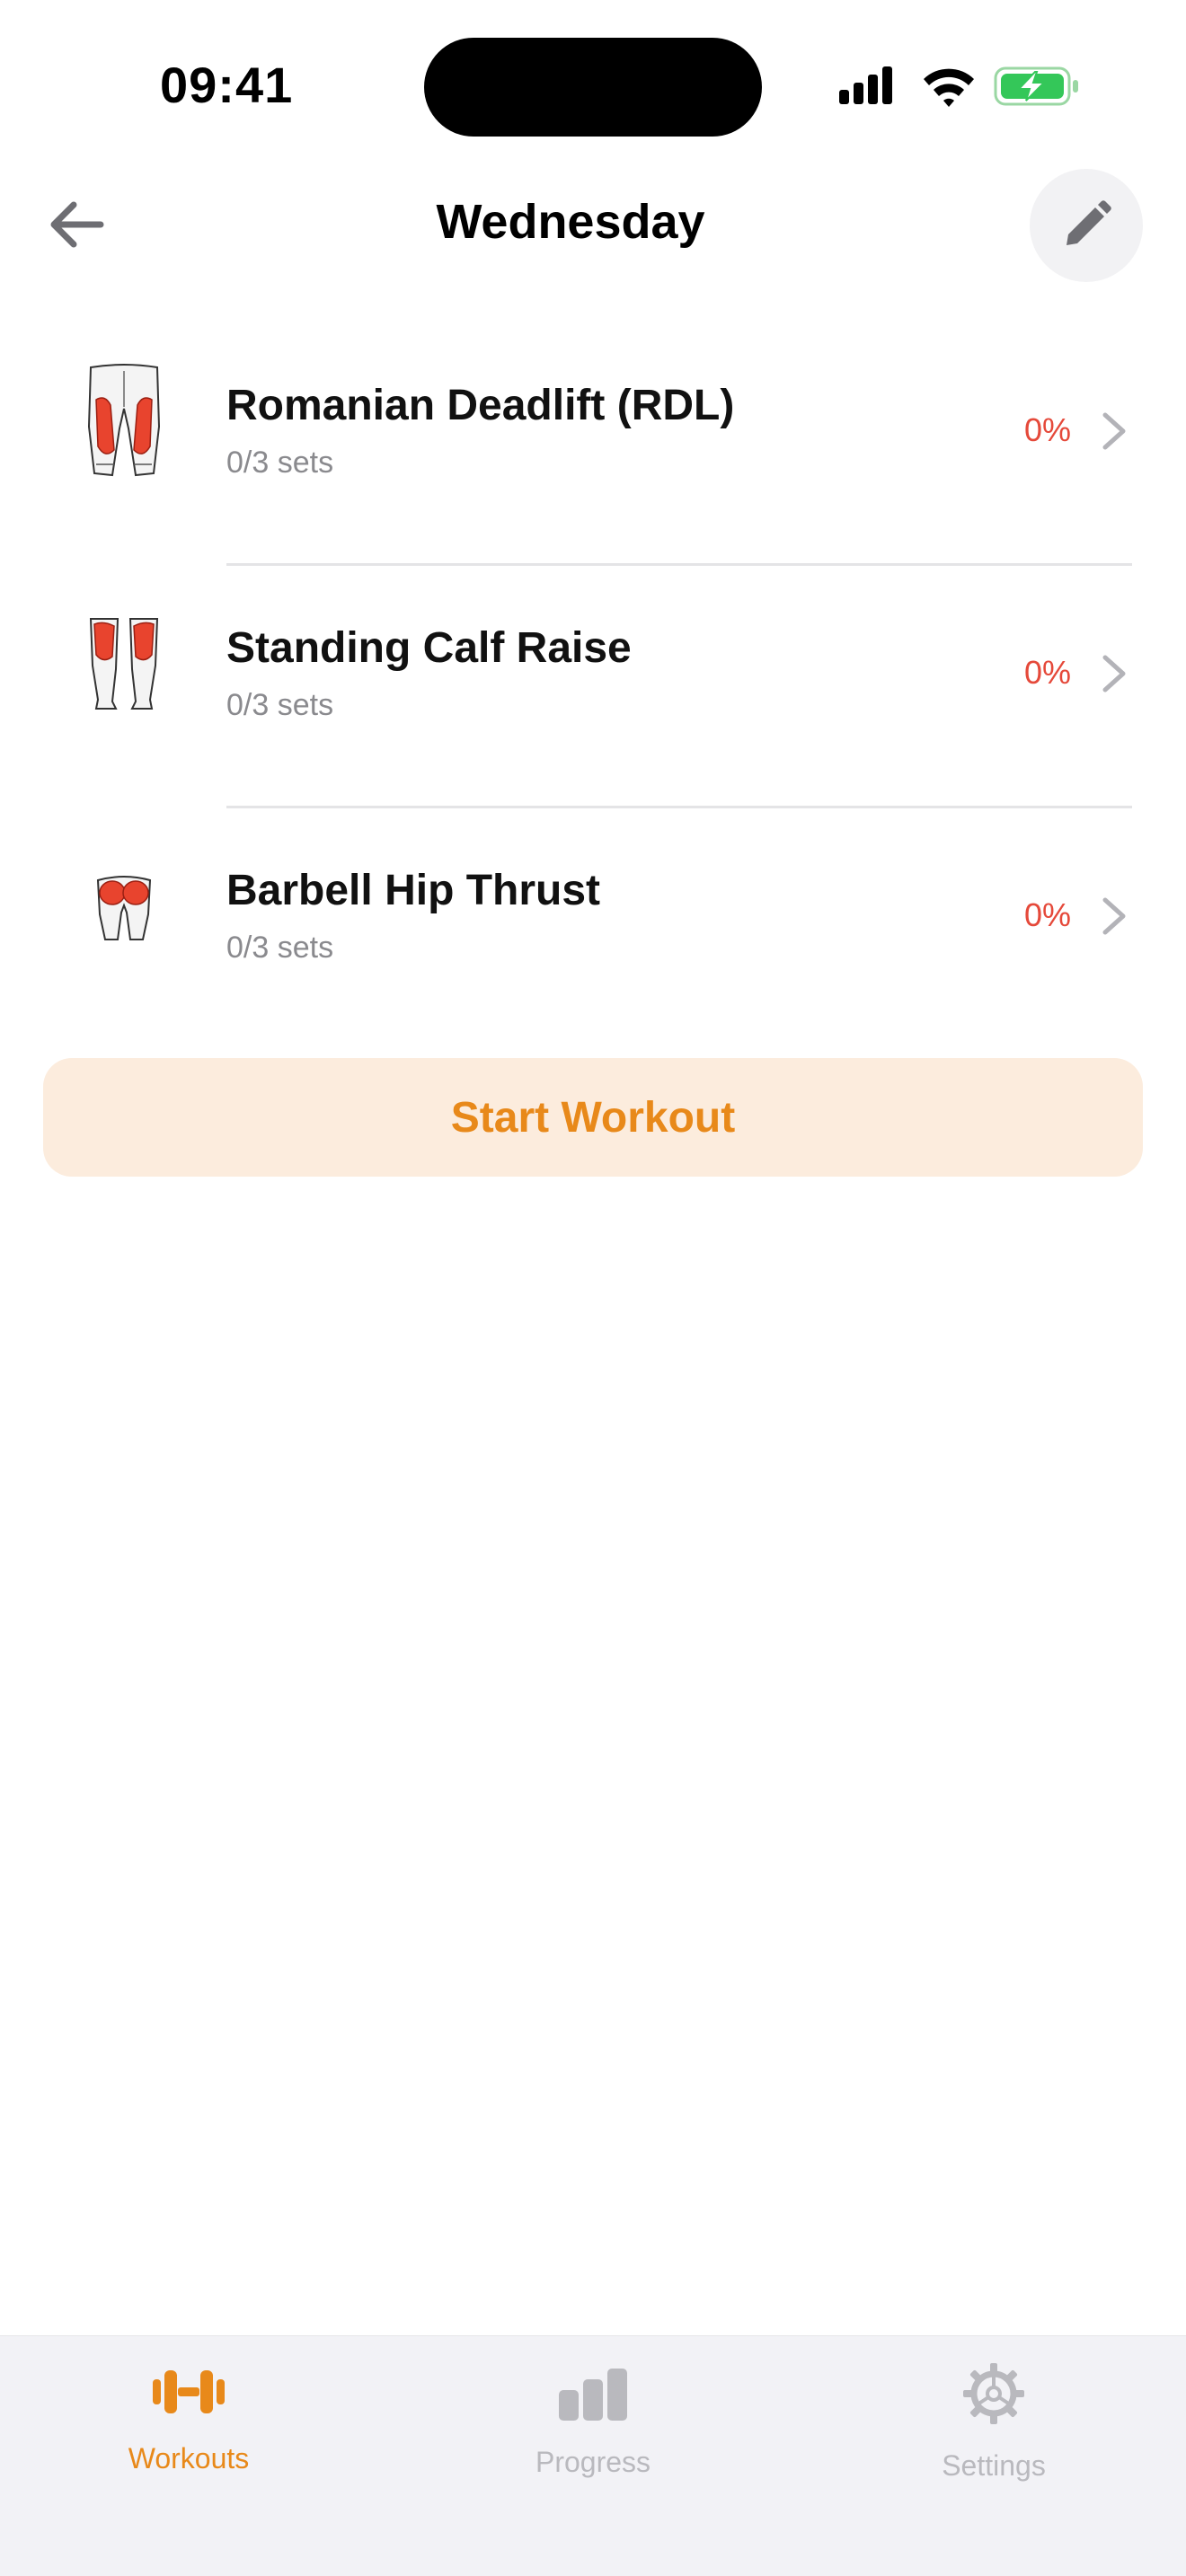  What do you see at coordinates (189, 2458) in the screenshot?
I see `tab-label: Workouts` at bounding box center [189, 2458].